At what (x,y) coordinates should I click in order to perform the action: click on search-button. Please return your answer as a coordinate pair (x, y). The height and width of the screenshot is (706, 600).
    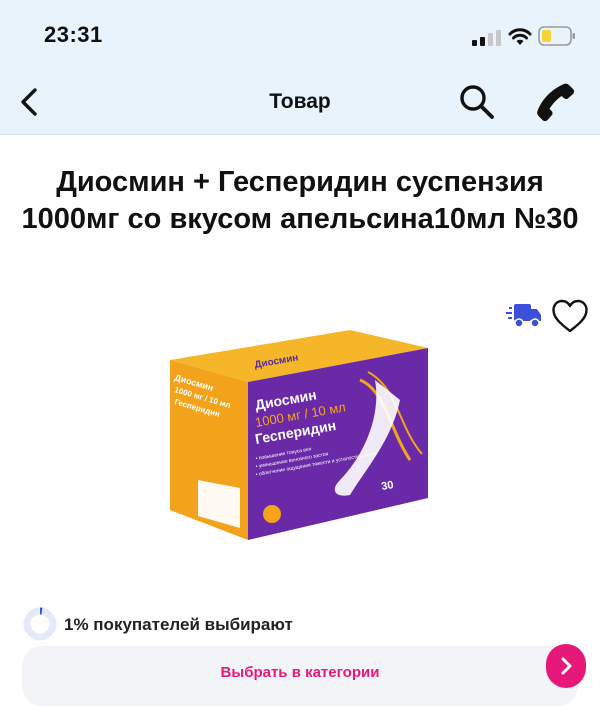
    Looking at the image, I should click on (476, 102).